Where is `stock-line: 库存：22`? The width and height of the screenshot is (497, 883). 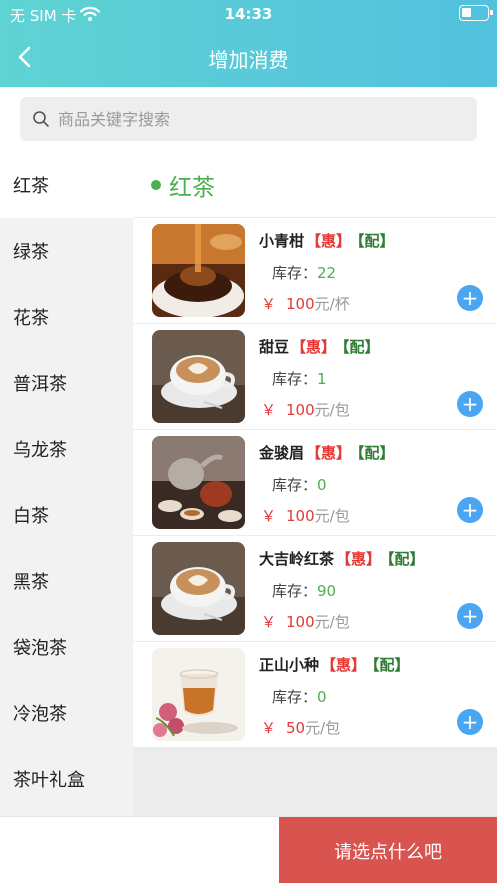 stock-line: 库存：22 is located at coordinates (304, 272).